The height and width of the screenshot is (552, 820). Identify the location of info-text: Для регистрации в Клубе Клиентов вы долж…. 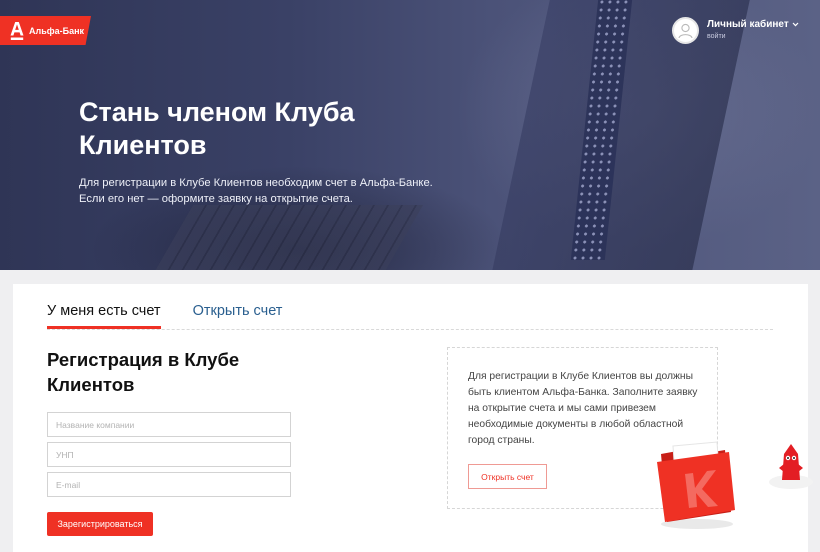
(583, 408).